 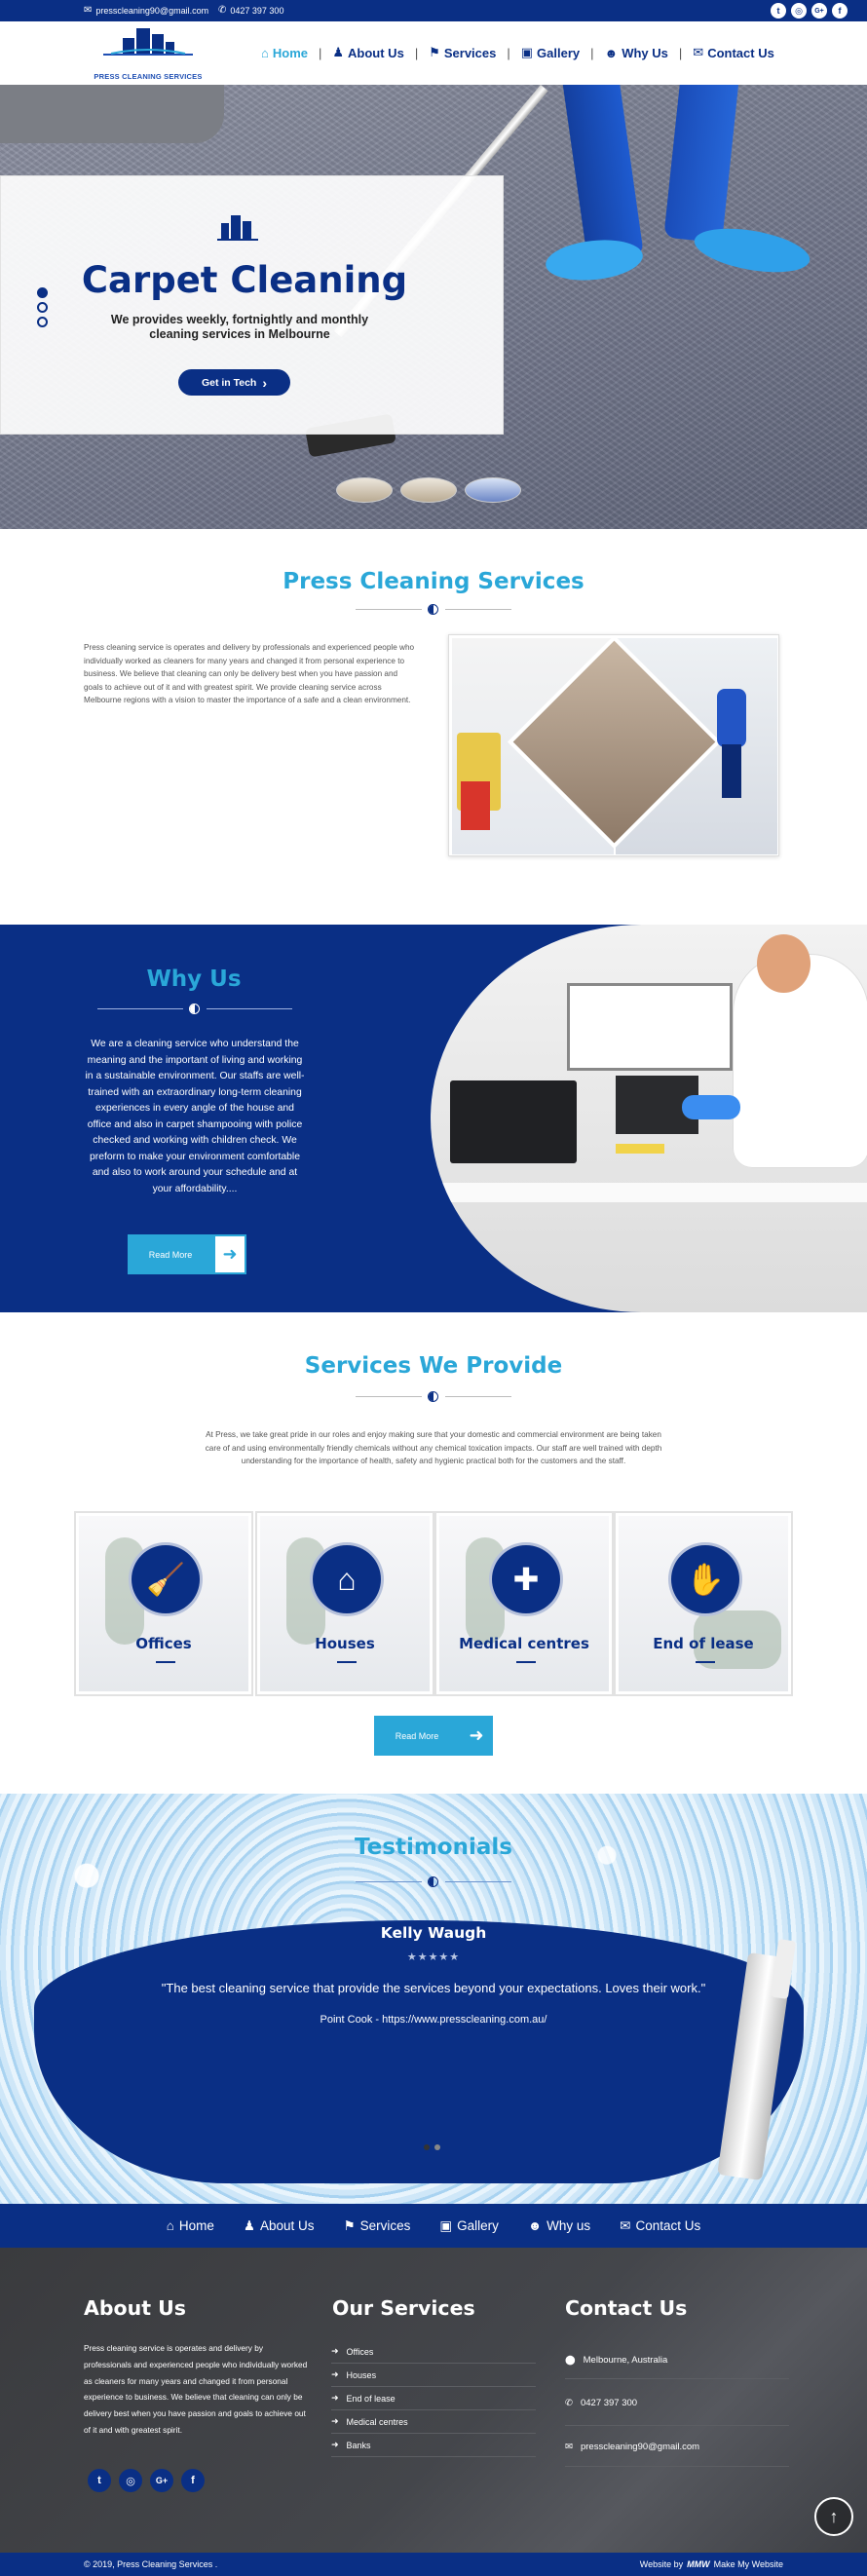 I want to click on nav-gallery: ▣ Gallery, so click(x=550, y=52).